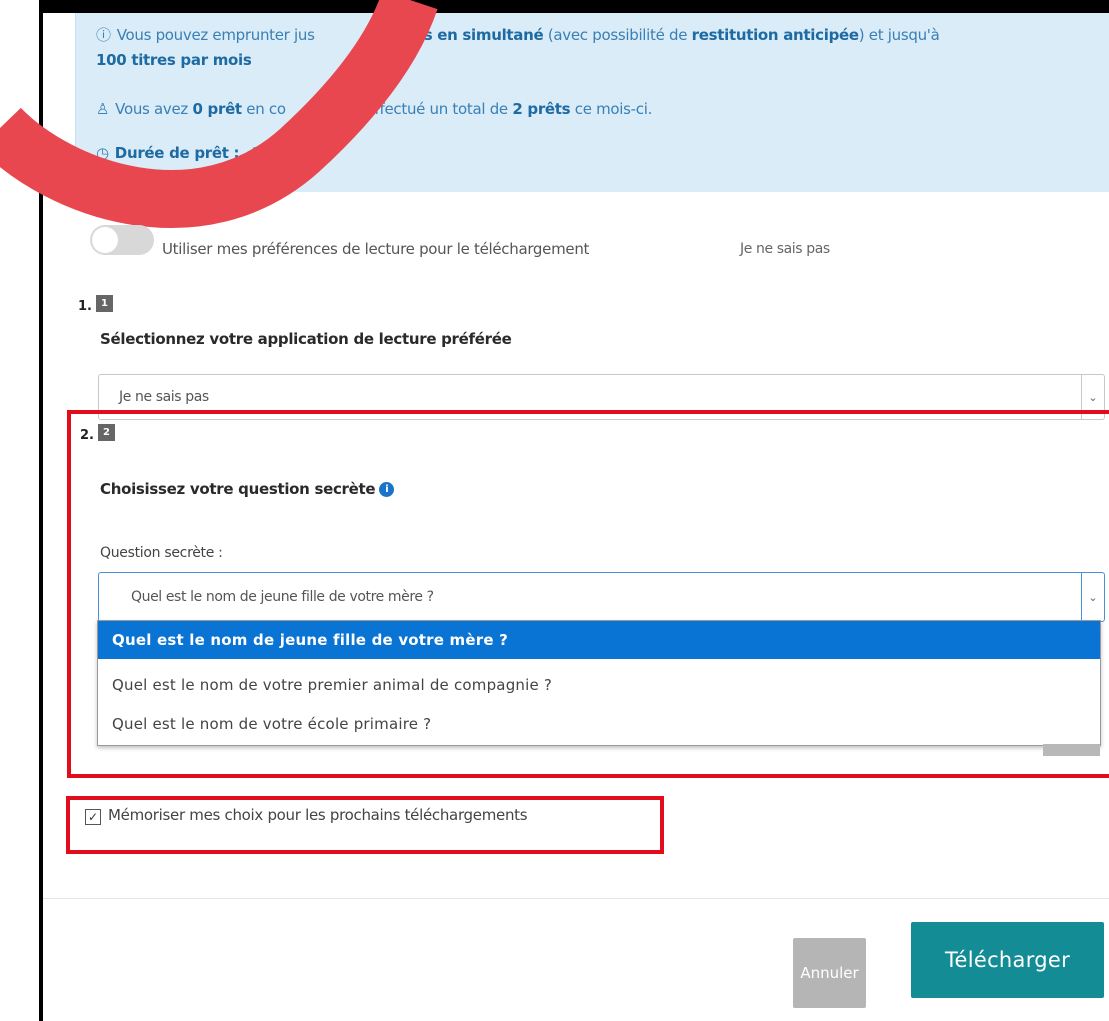 The width and height of the screenshot is (1109, 1021). I want to click on window-top-border, so click(574, 6).